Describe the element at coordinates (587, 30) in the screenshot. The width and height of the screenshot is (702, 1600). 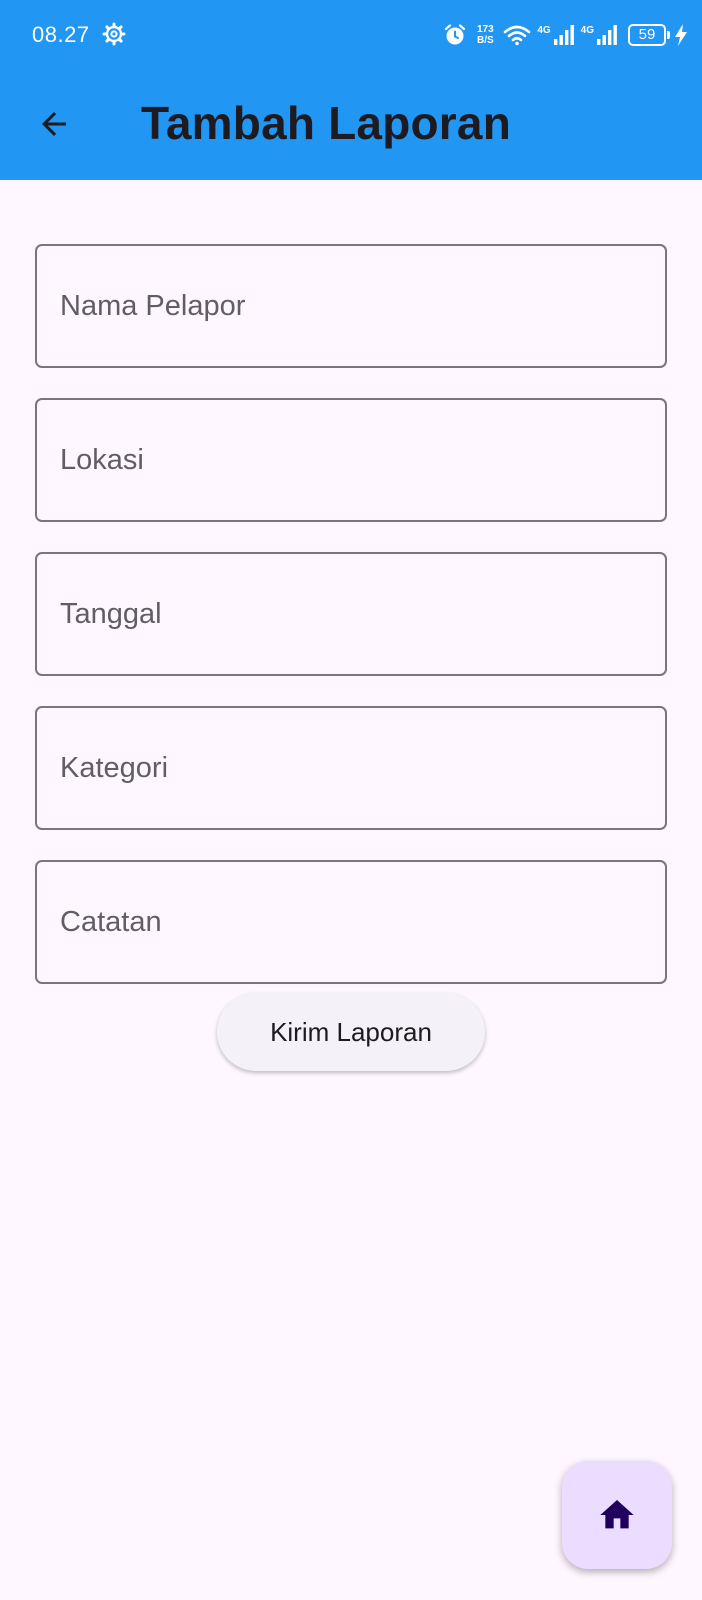
I see `network-type-2: 4G` at that location.